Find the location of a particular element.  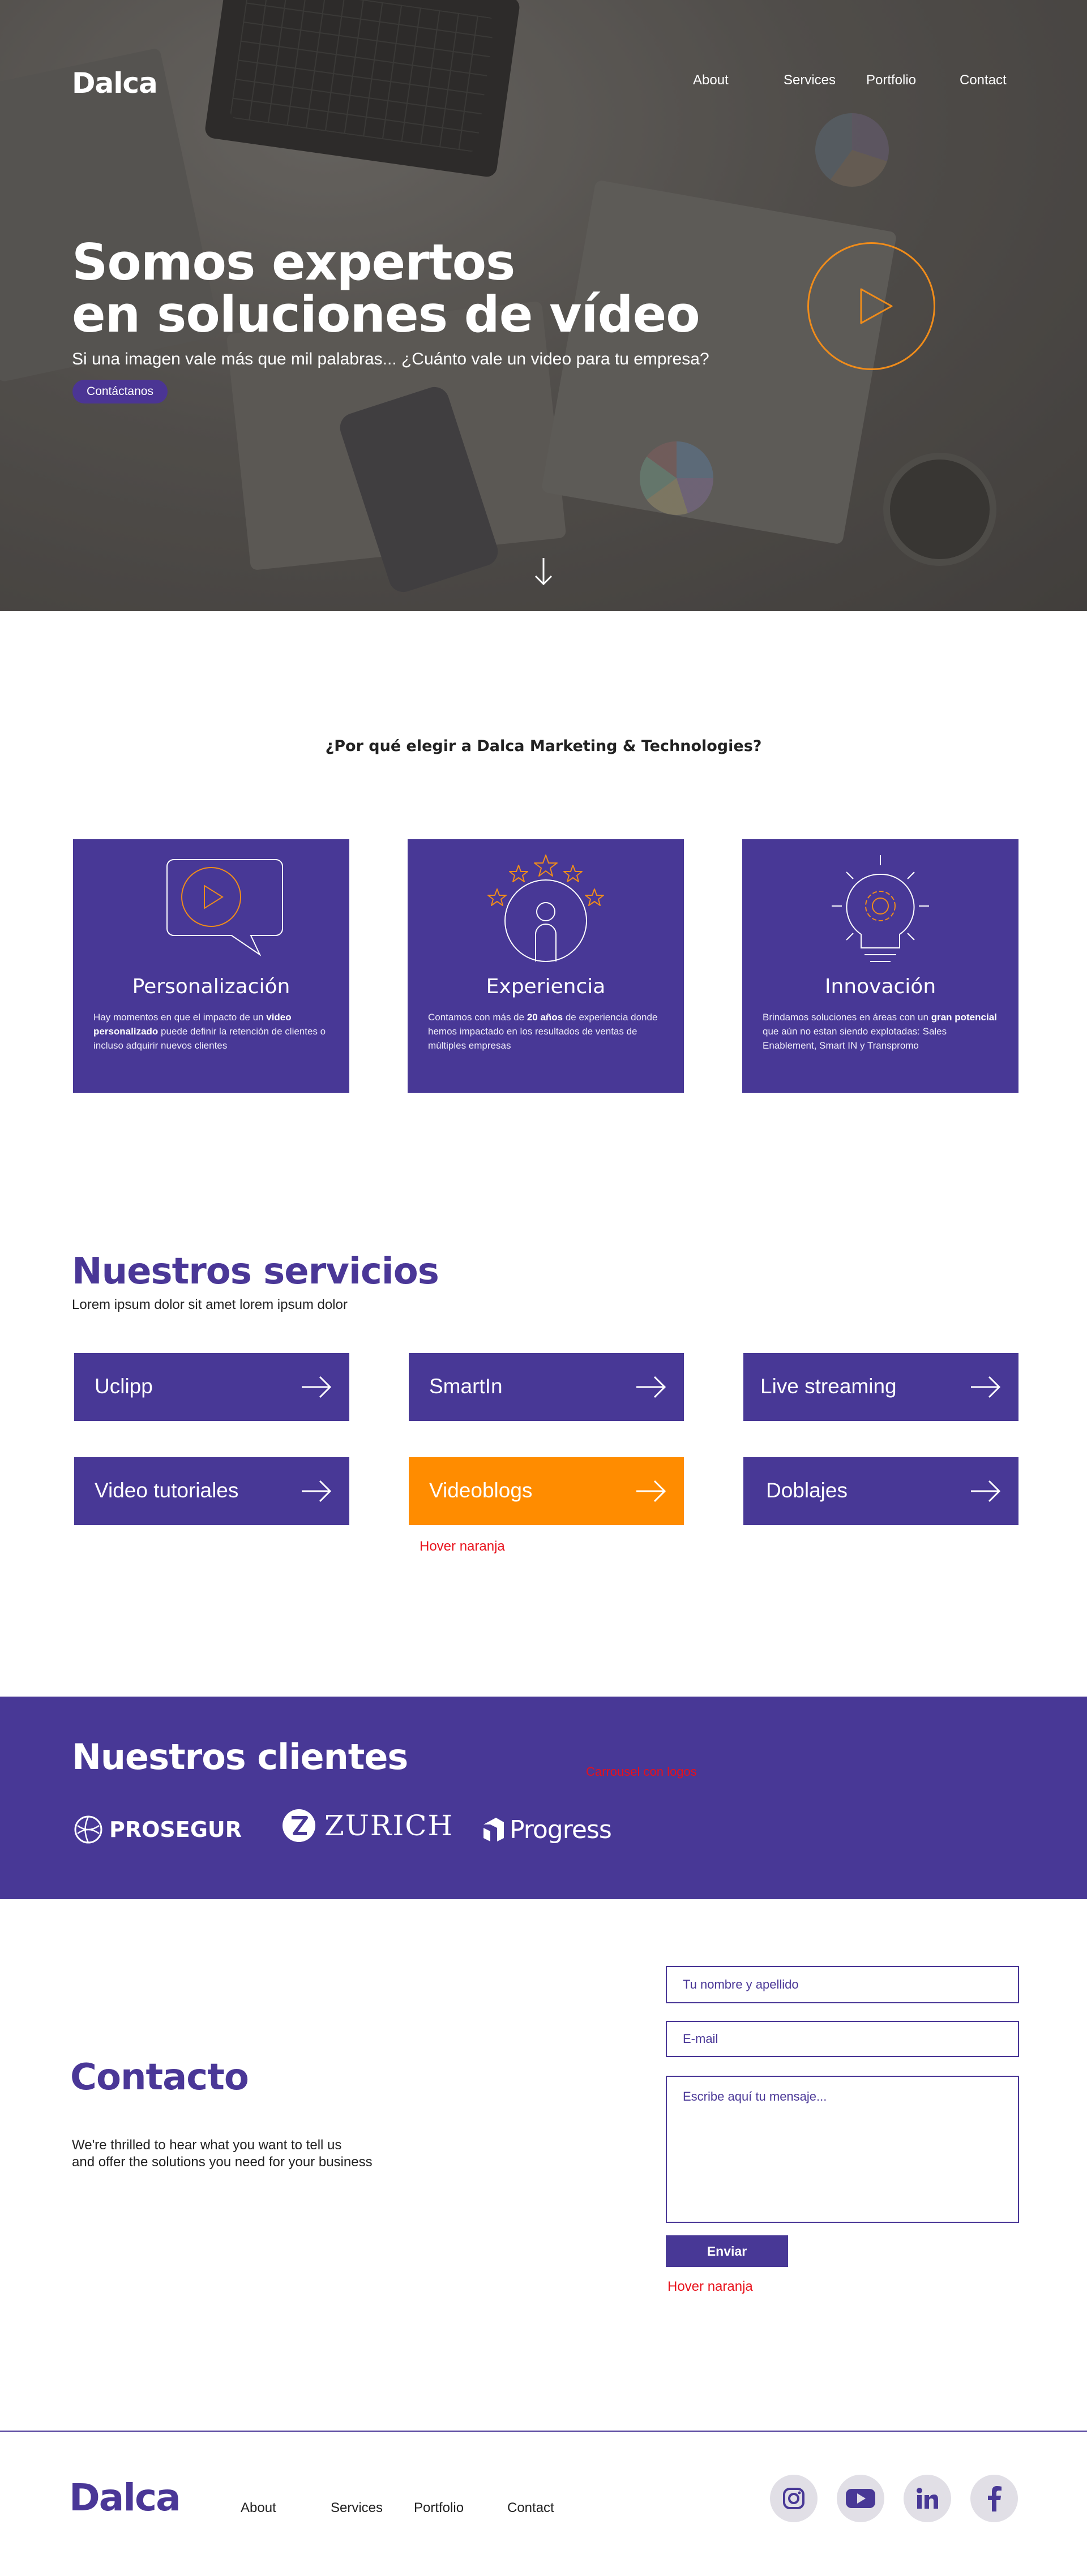

facebook-button is located at coordinates (994, 2498).